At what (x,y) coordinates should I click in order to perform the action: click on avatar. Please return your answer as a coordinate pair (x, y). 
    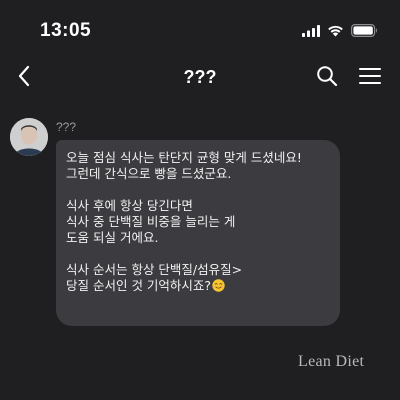
    Looking at the image, I should click on (29, 137).